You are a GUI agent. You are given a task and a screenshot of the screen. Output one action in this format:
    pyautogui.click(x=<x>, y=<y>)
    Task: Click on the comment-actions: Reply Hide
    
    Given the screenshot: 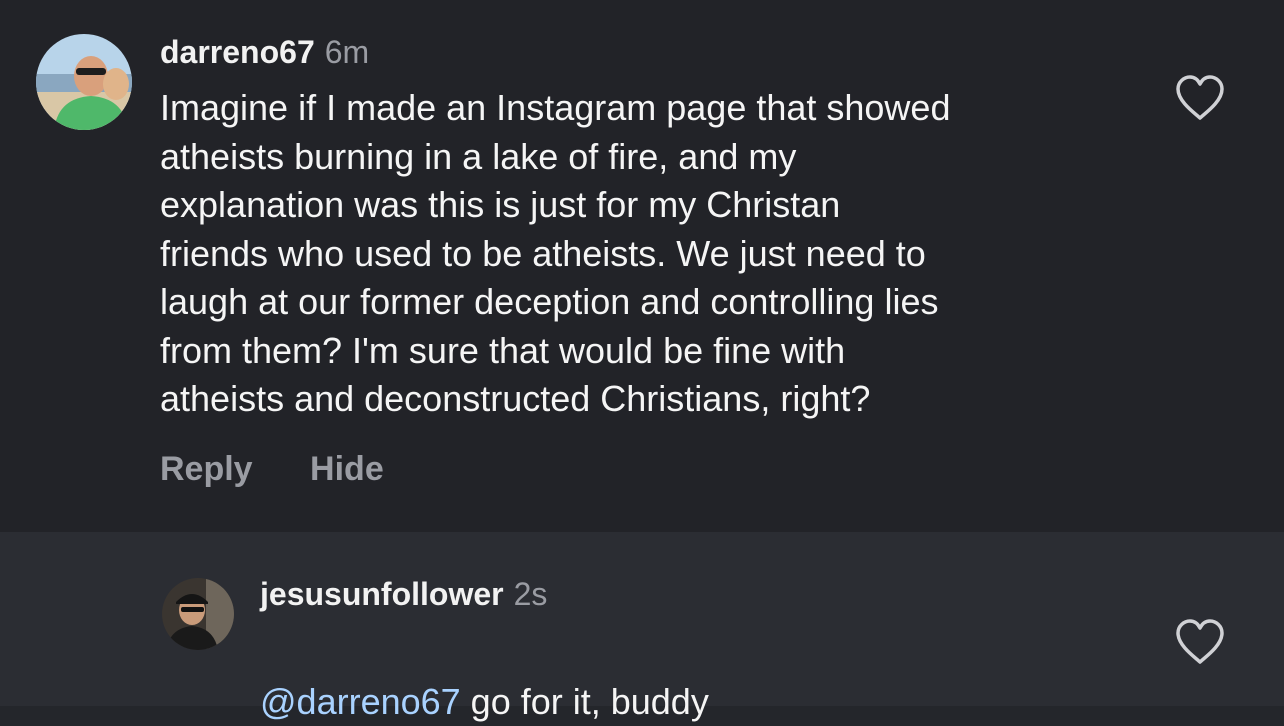 What is the action you would take?
    pyautogui.click(x=272, y=469)
    